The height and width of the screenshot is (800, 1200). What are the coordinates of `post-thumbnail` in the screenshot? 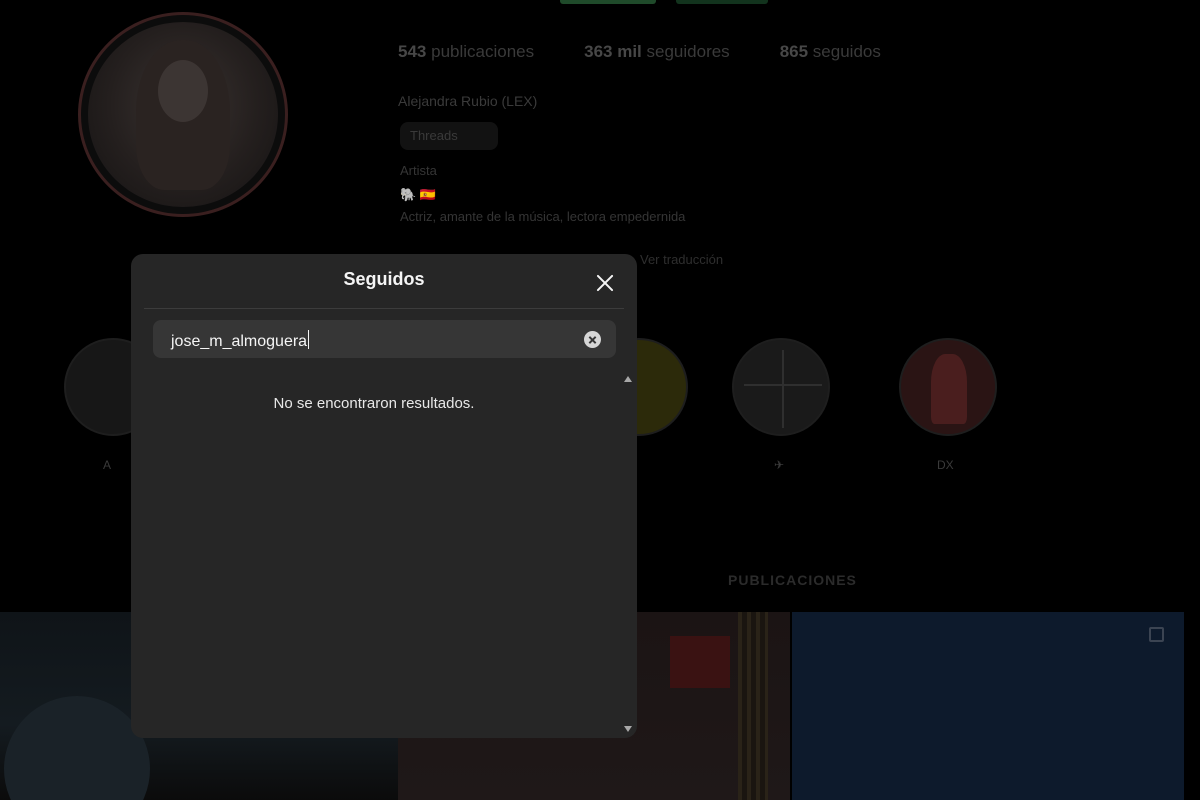 It's located at (988, 706).